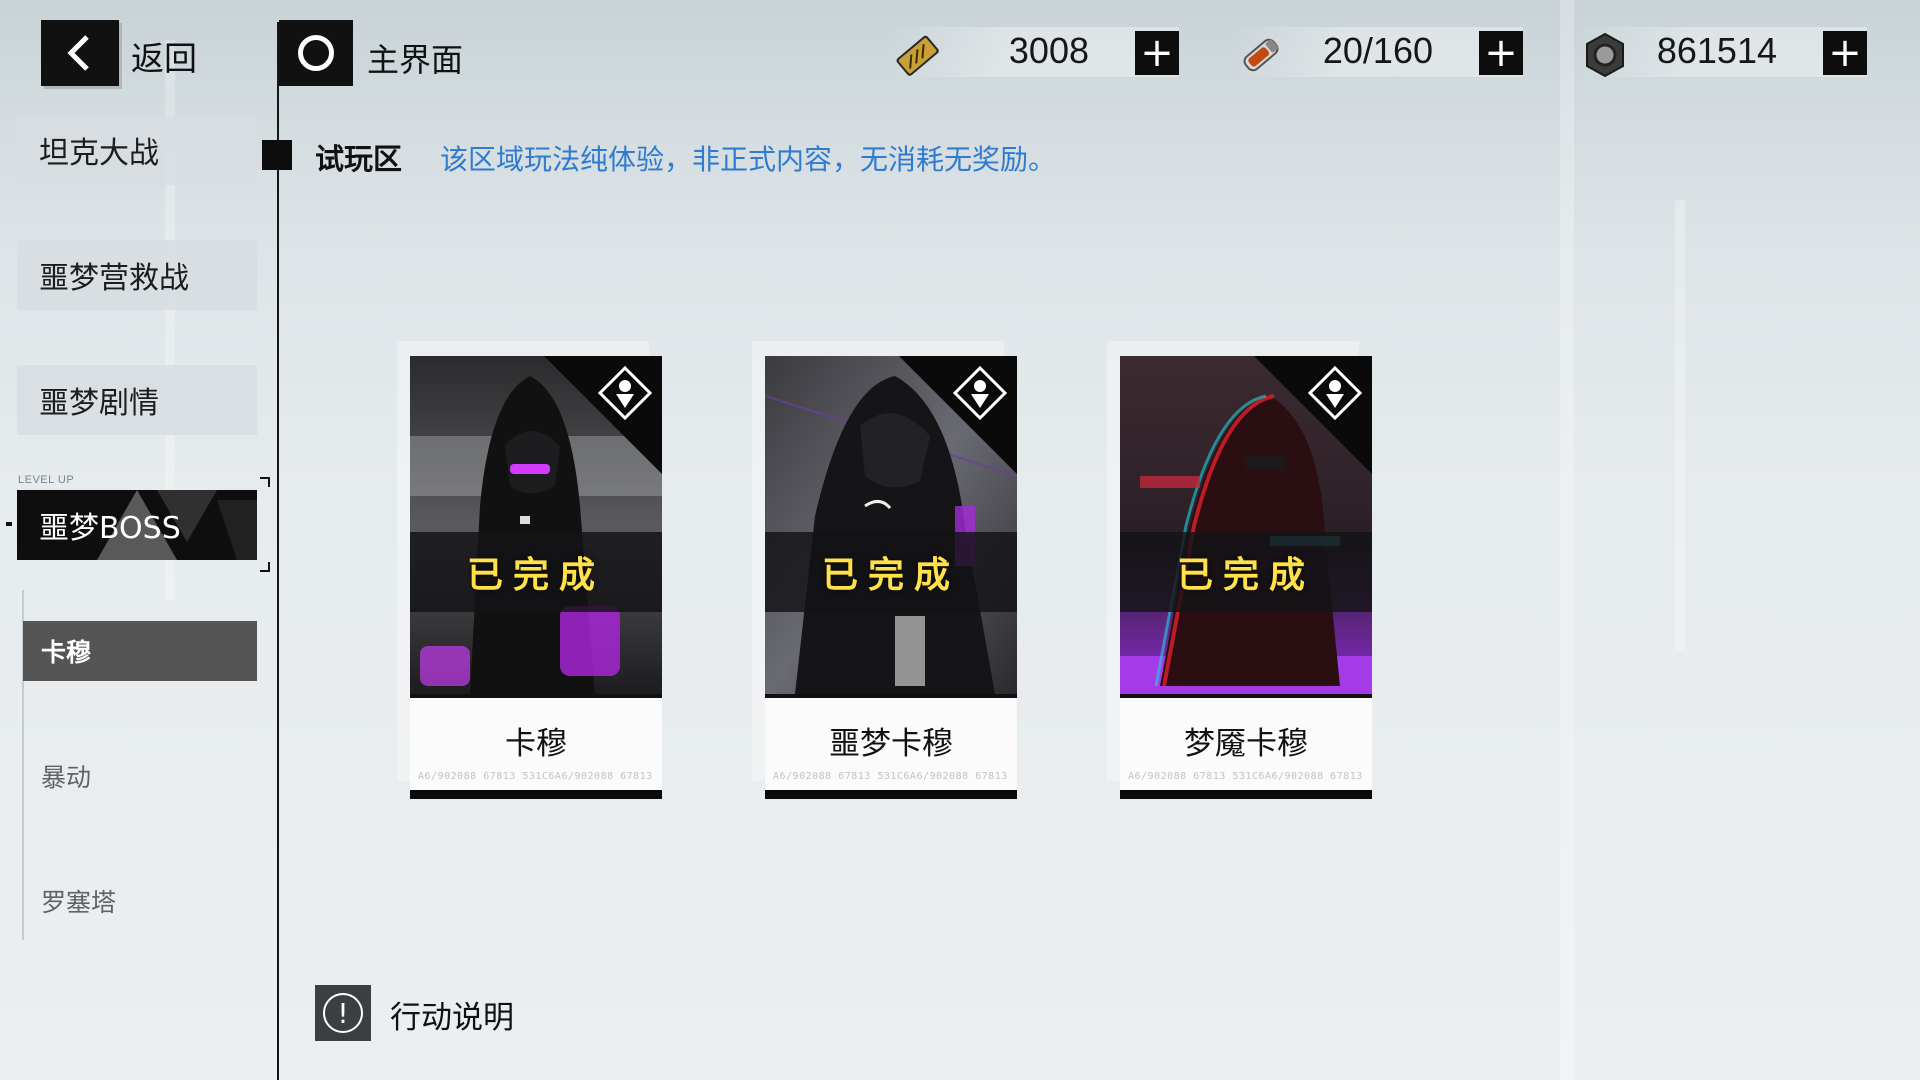 The image size is (1920, 1080). What do you see at coordinates (1157, 53) in the screenshot?
I see `add-blackcard-button: +` at bounding box center [1157, 53].